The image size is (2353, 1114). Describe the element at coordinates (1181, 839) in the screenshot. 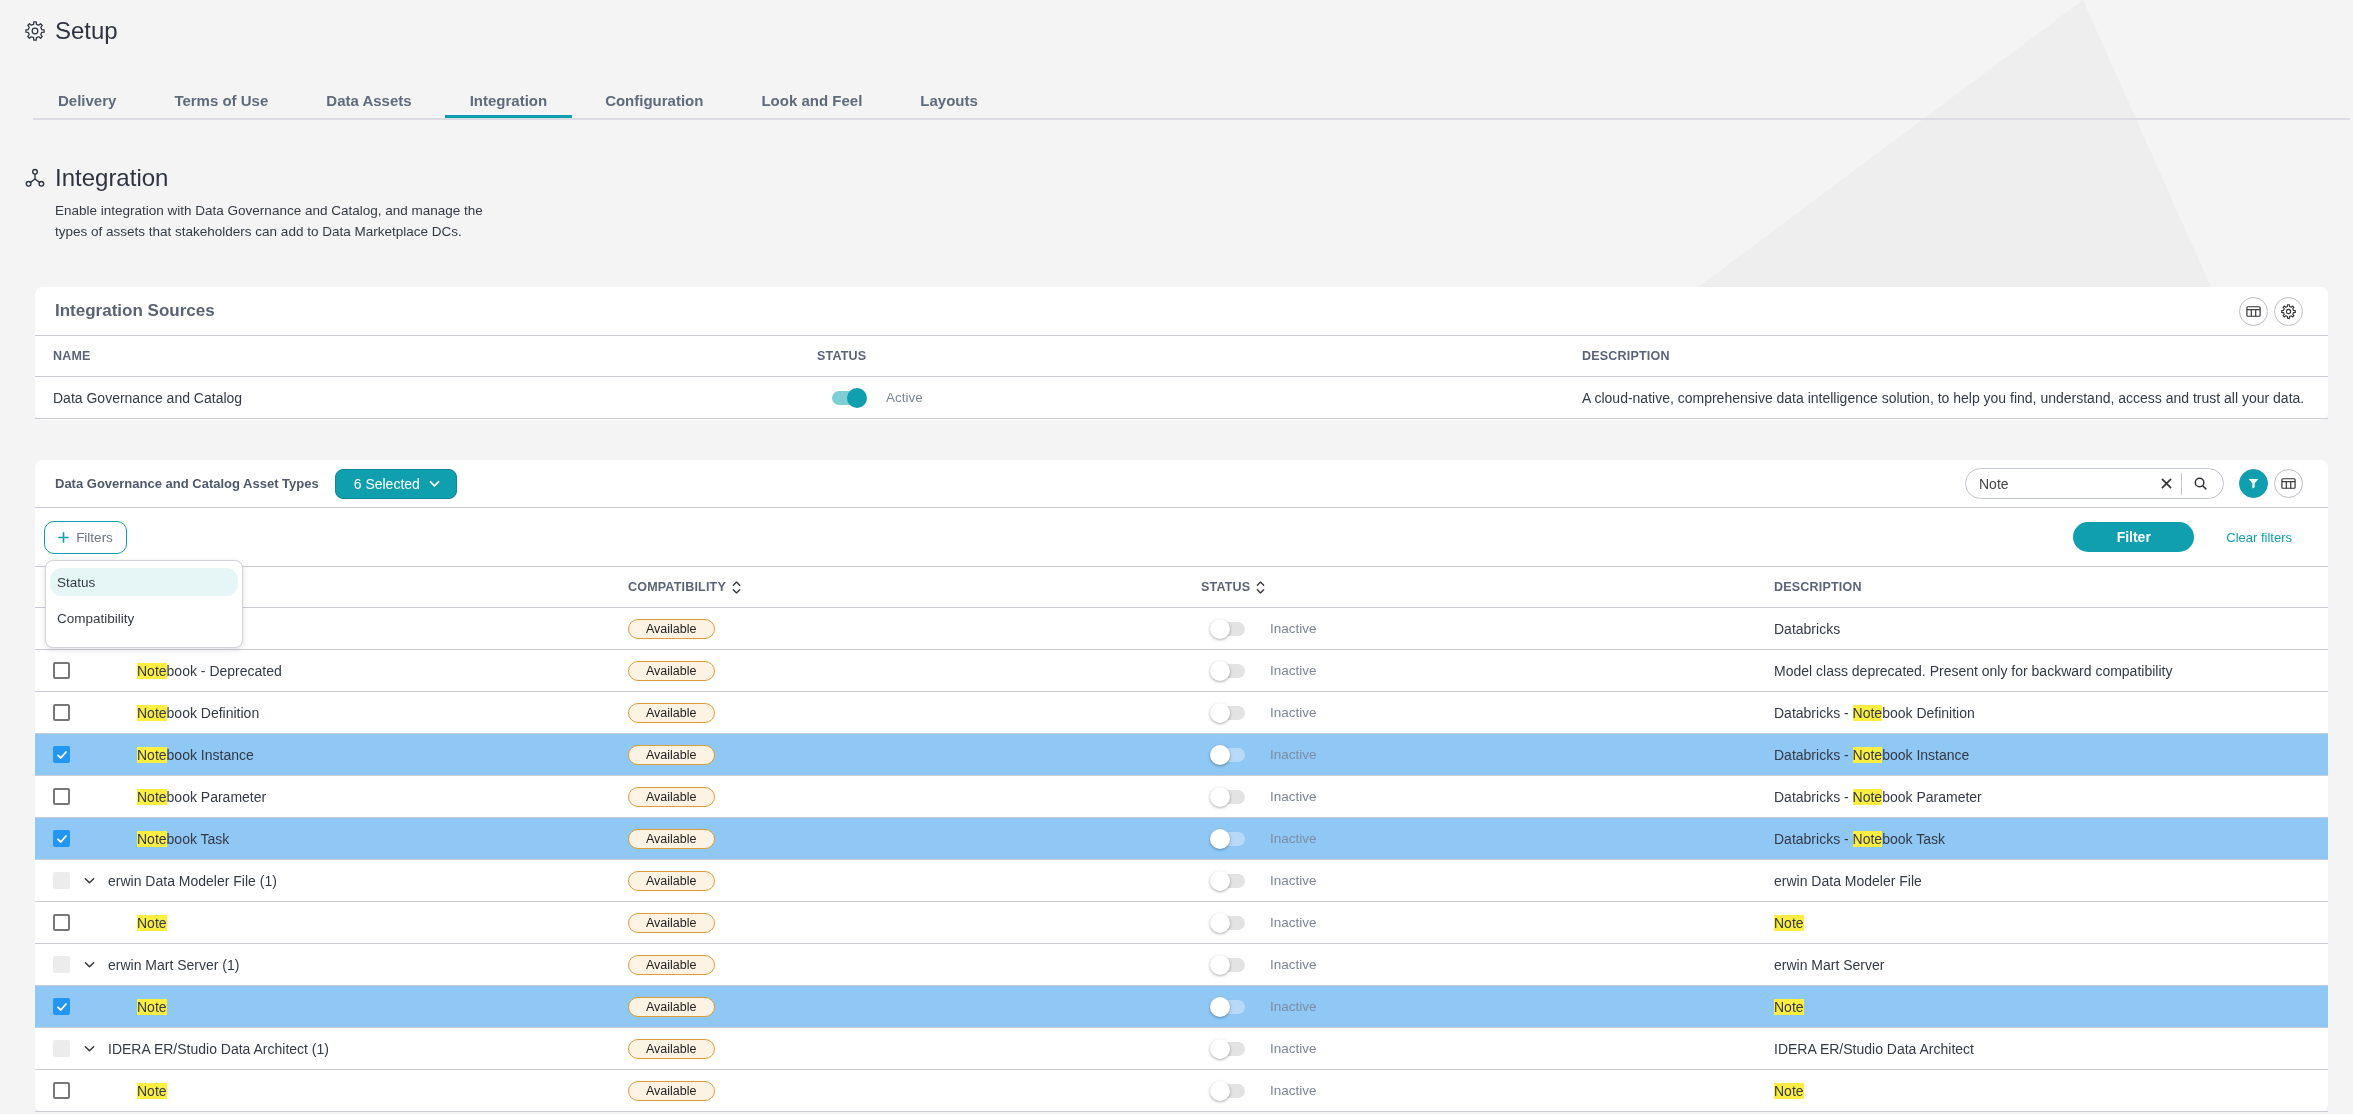

I see `table-row: Notebook Task Available Inactive Databricks - Notebook Task` at that location.